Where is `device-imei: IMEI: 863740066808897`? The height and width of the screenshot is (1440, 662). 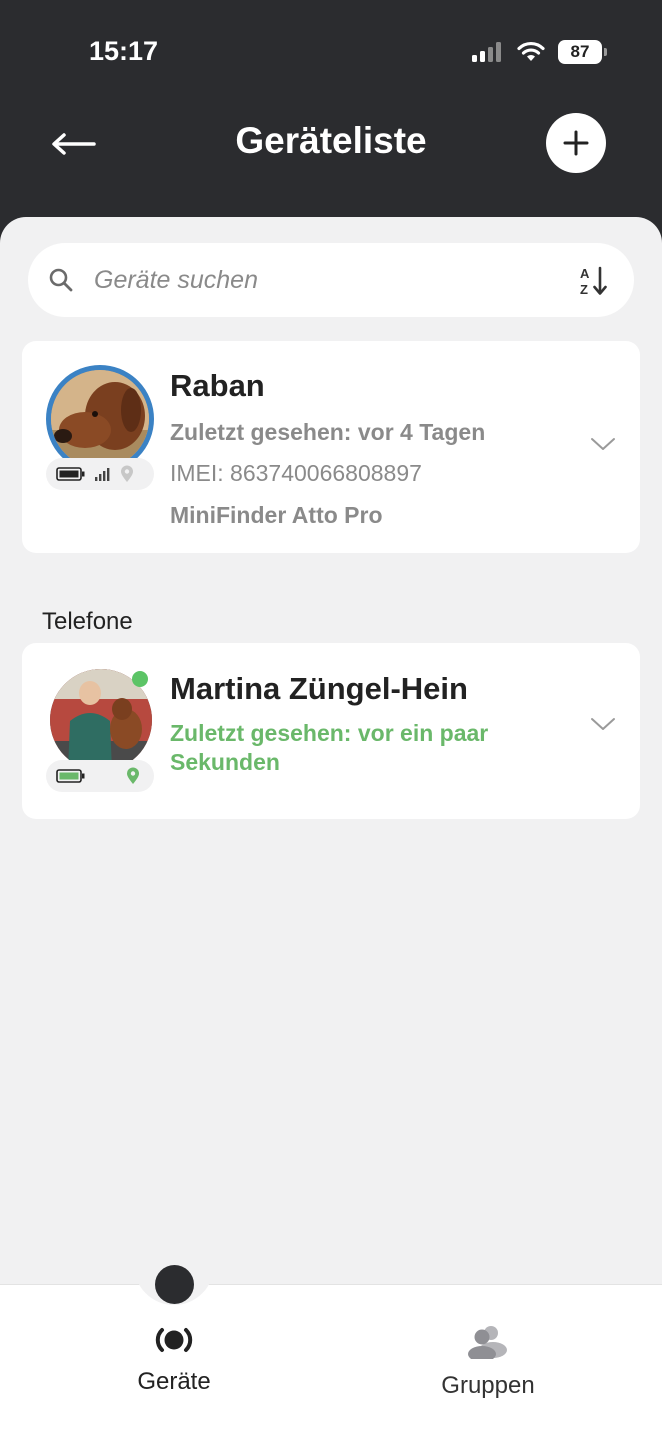
device-imei: IMEI: 863740066808897 is located at coordinates (296, 473).